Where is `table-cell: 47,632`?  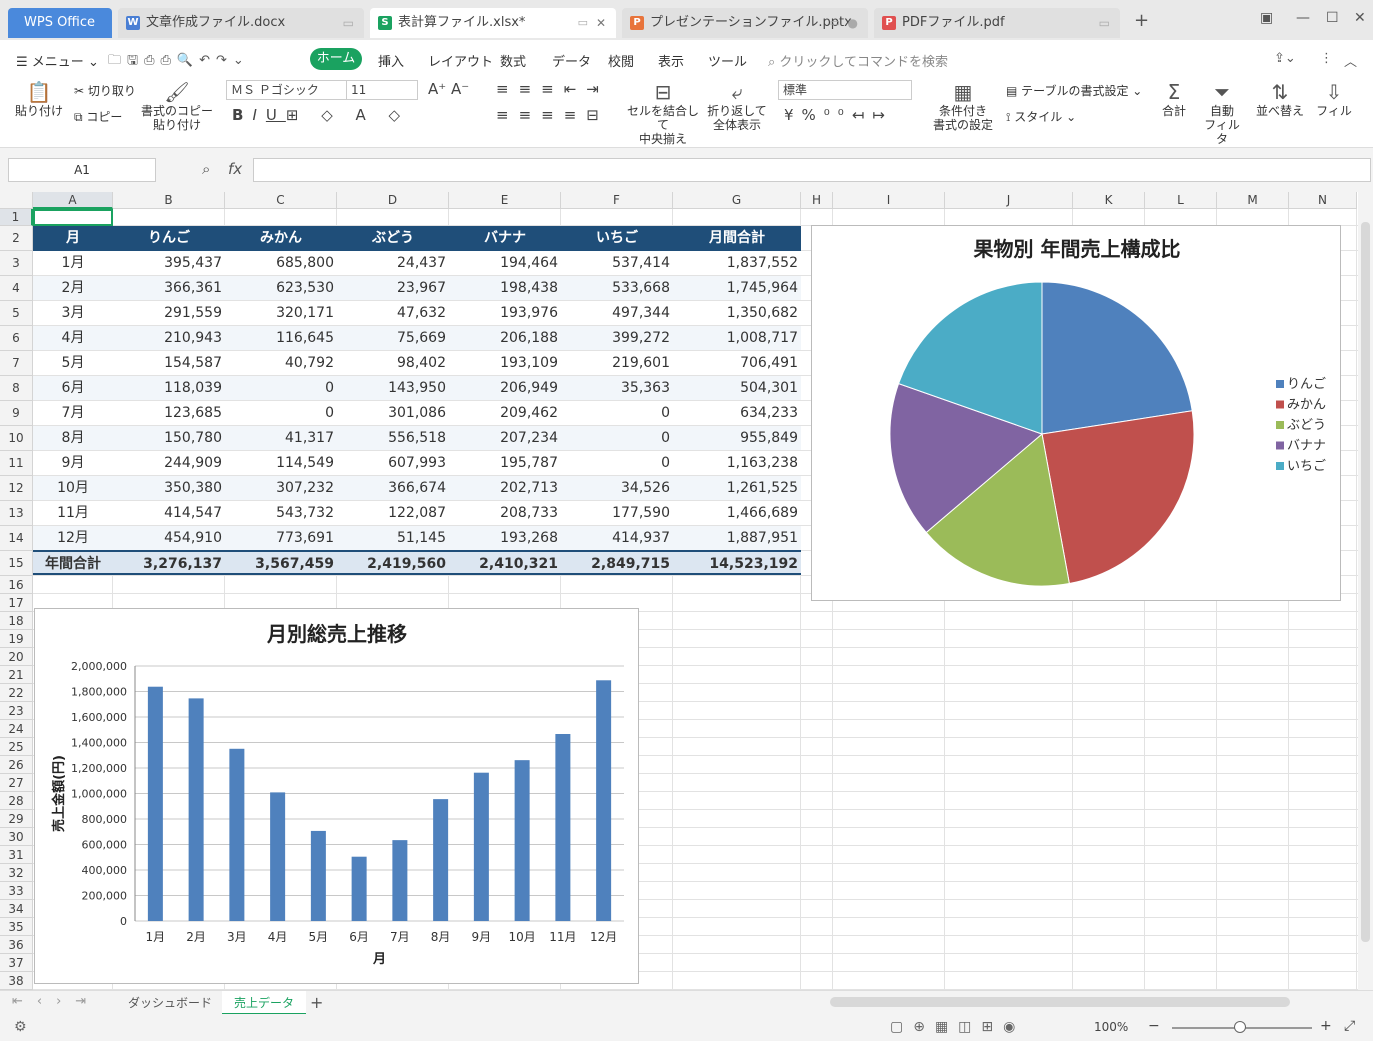 table-cell: 47,632 is located at coordinates (393, 313).